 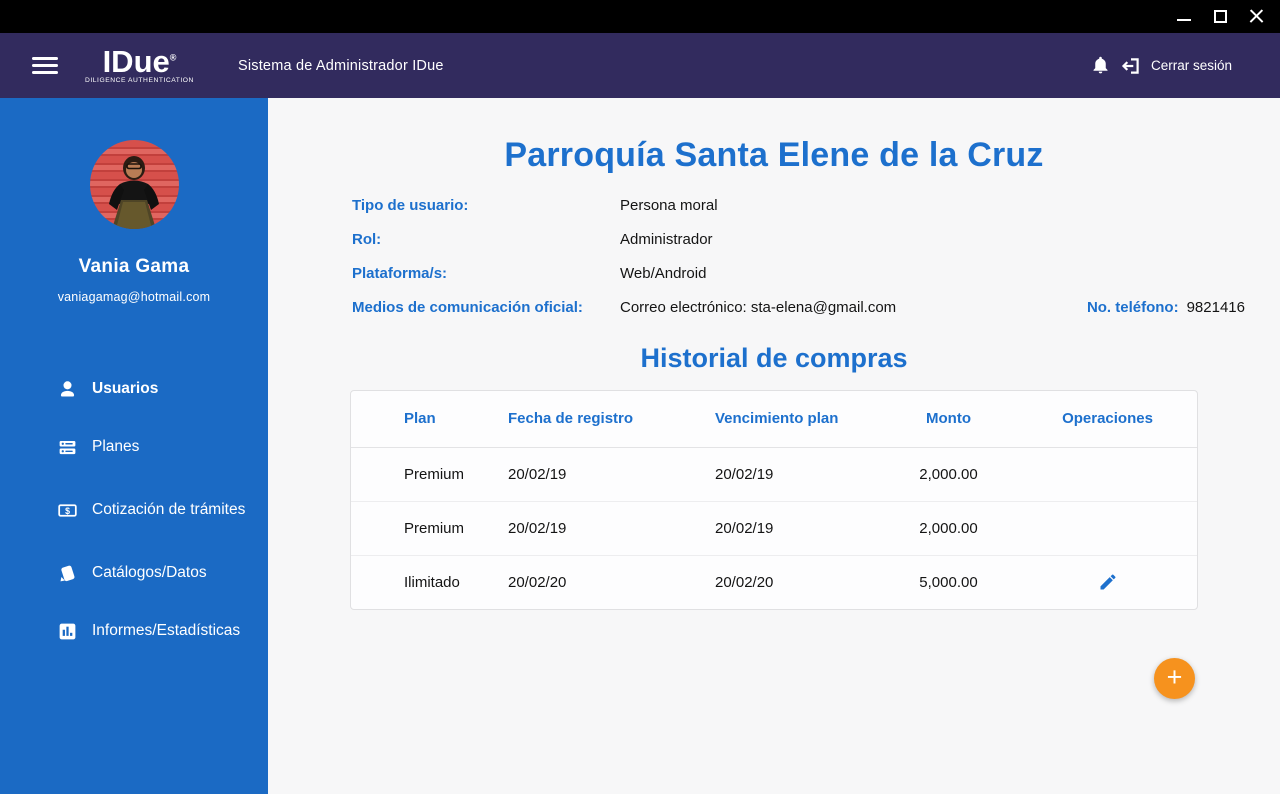 I want to click on user-profile: Vania Gama vaniagamag@hotmail.com, so click(x=134, y=201).